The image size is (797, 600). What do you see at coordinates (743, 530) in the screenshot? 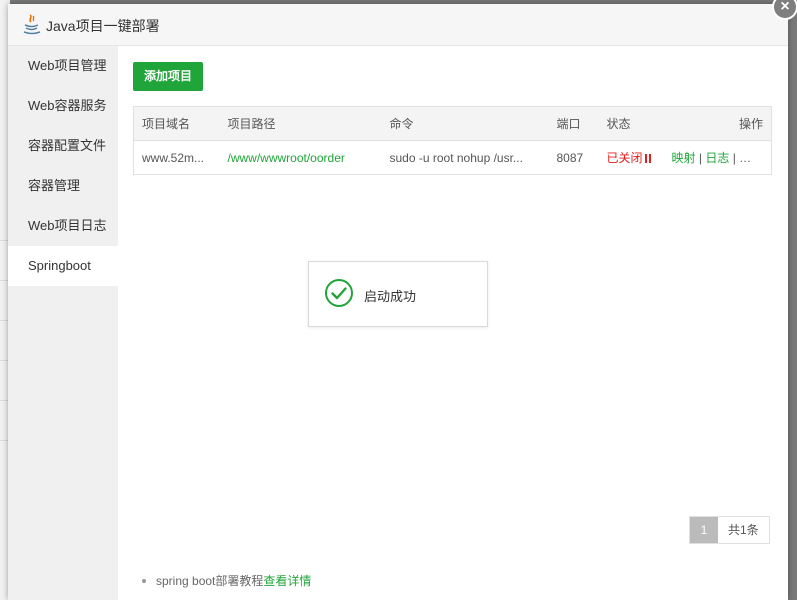
I see `page-total-count: 共1条` at bounding box center [743, 530].